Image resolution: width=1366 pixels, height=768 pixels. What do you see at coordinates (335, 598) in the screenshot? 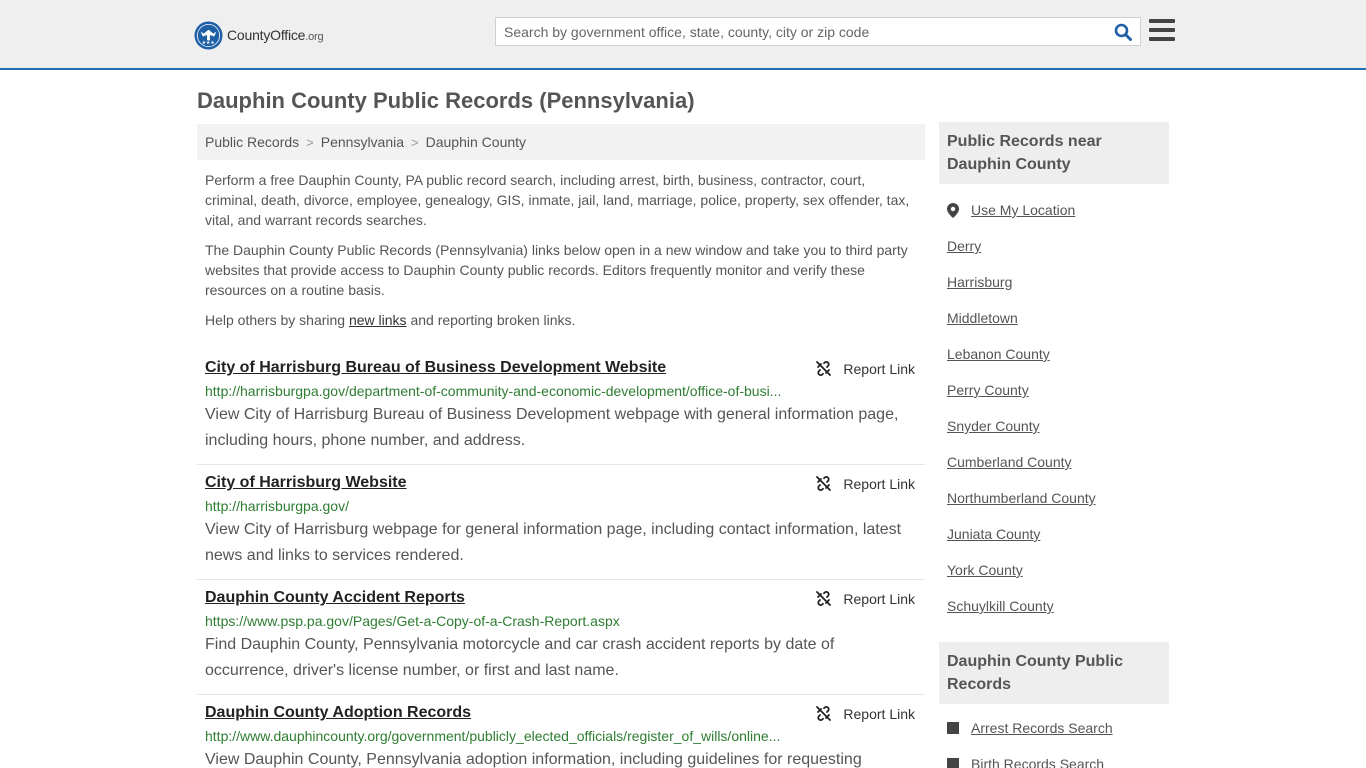
I see `record-title-link: Dauphin County Accident Reports` at bounding box center [335, 598].